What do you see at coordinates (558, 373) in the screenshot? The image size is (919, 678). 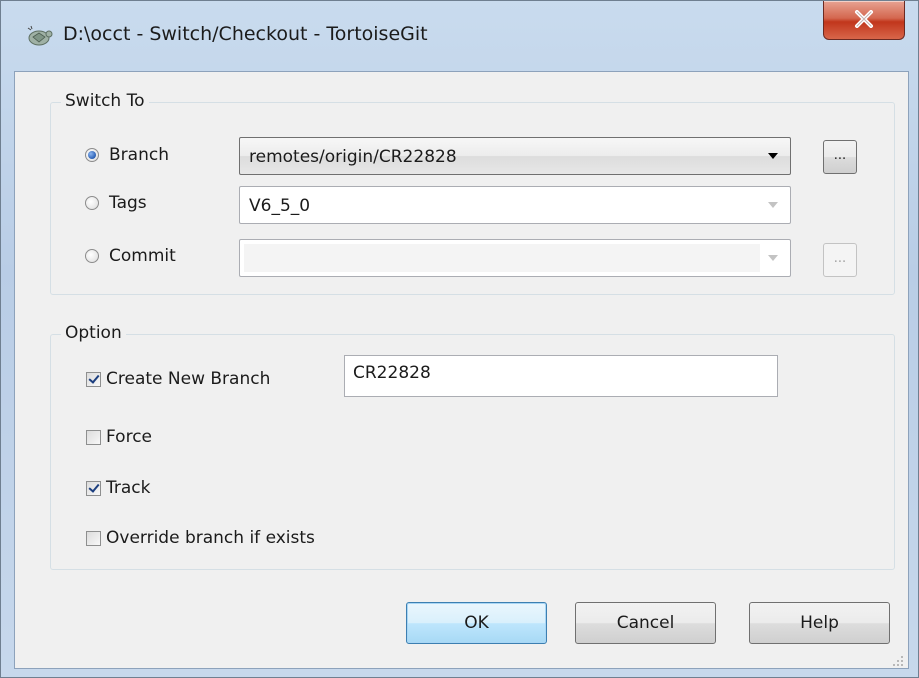 I see `new-branch-name-input` at bounding box center [558, 373].